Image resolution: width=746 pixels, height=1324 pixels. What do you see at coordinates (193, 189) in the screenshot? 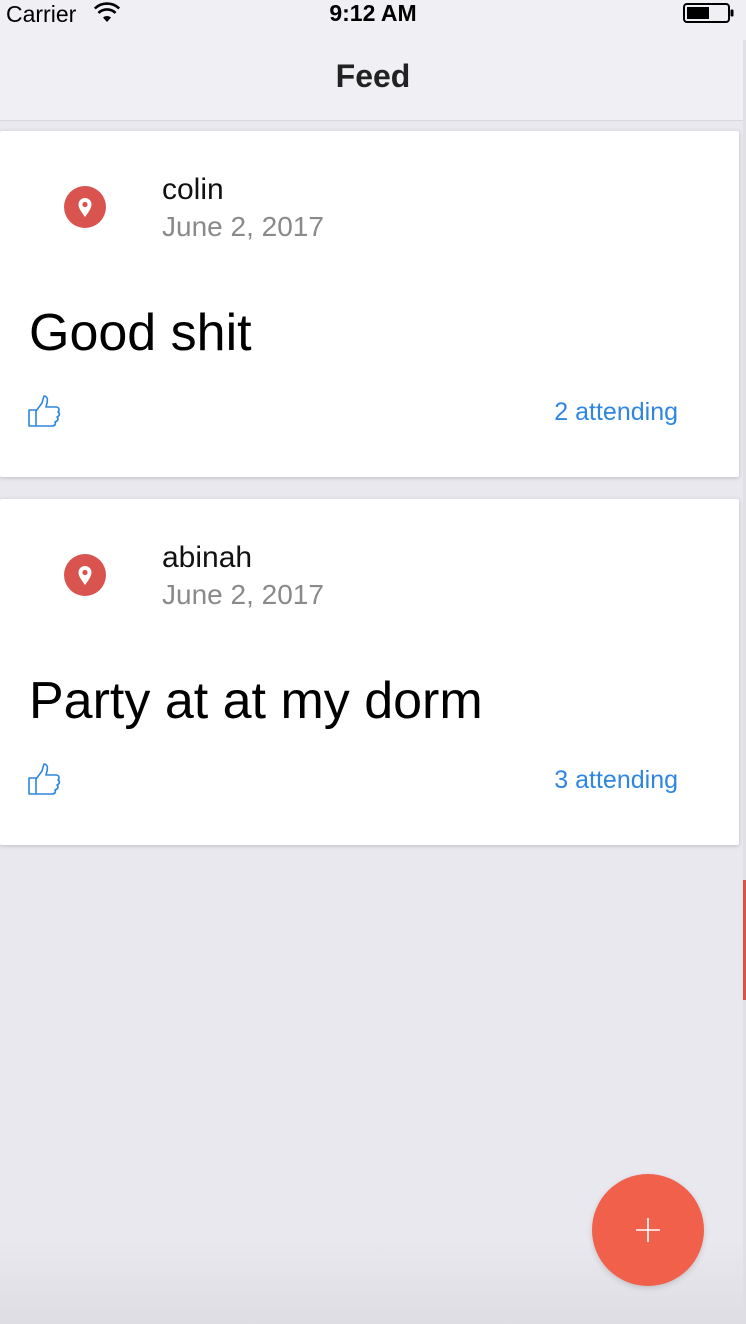
I see `post-author: colin` at bounding box center [193, 189].